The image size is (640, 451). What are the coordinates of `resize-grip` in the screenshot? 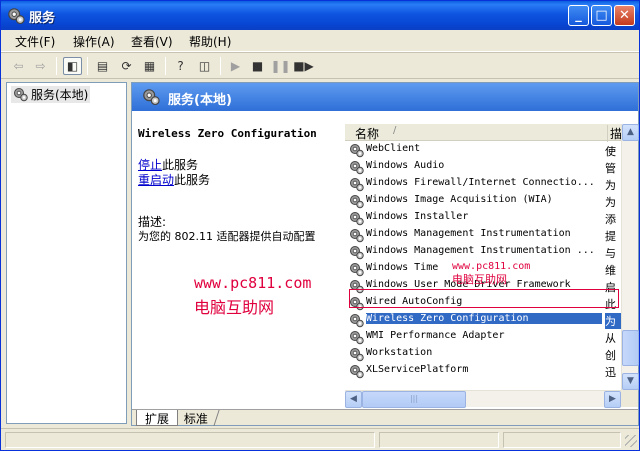 It's located at (631, 441).